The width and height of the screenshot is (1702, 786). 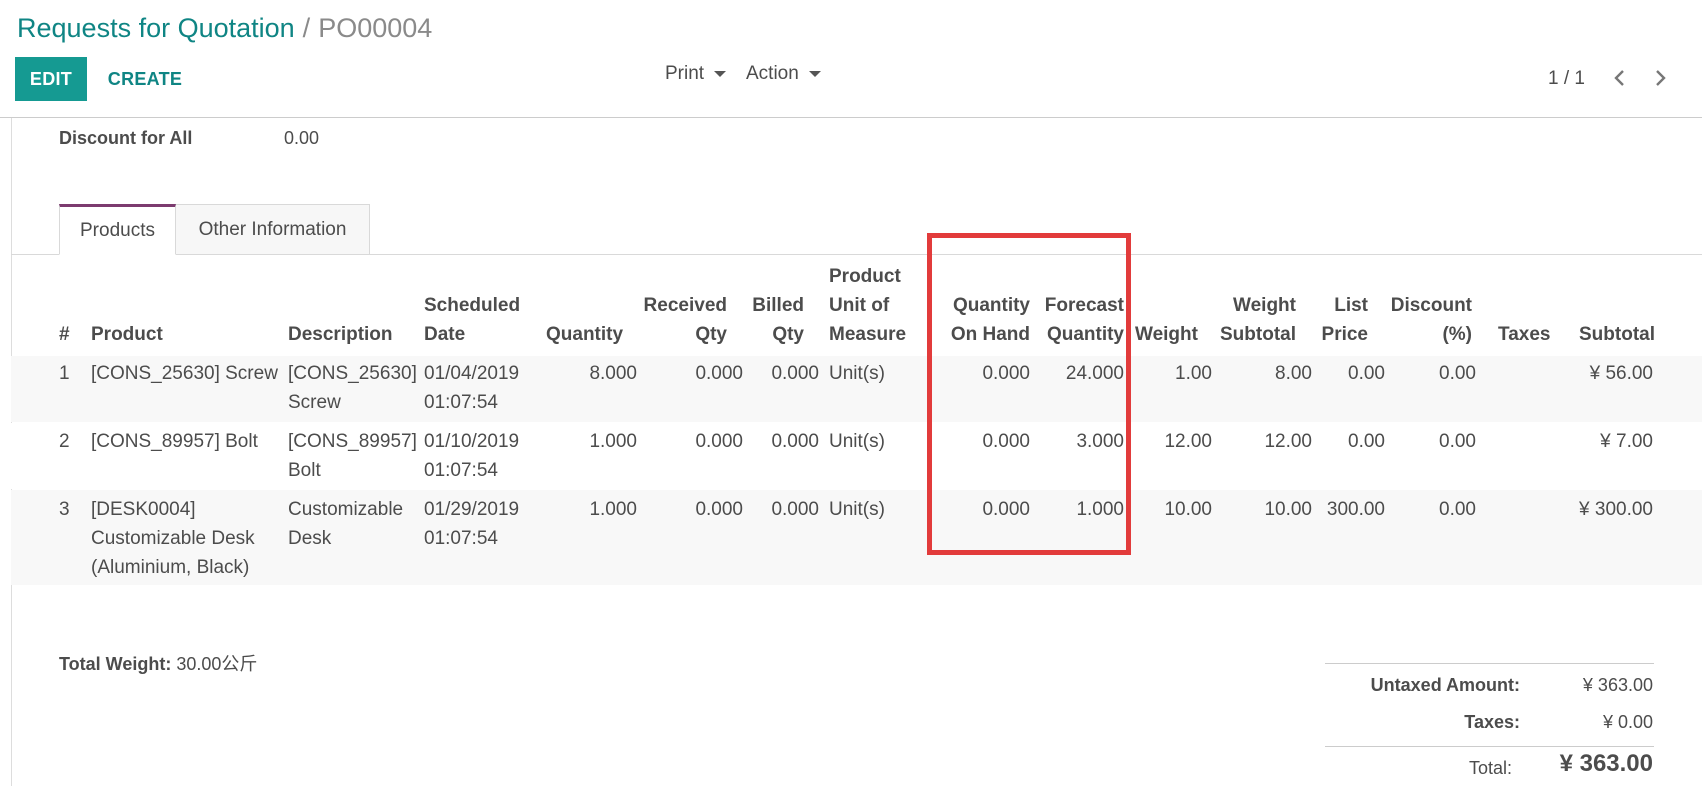 What do you see at coordinates (310, 538) in the screenshot?
I see `row-description-line2: Desk` at bounding box center [310, 538].